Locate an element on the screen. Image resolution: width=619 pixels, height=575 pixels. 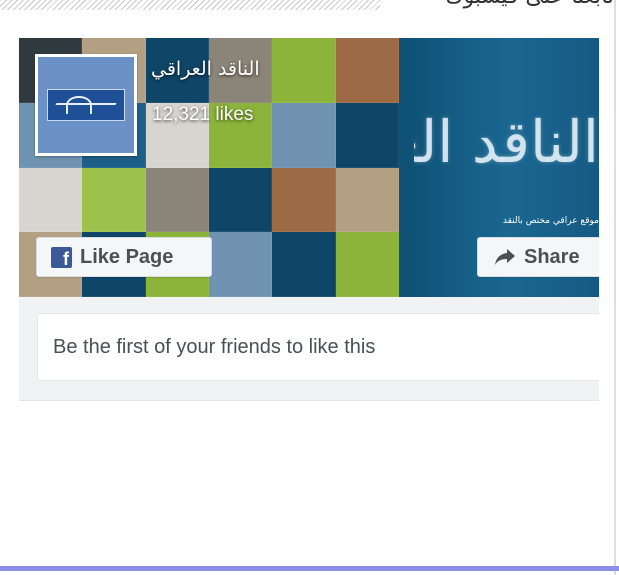
cover-calligraphy: الناقد العراقي is located at coordinates (506, 144).